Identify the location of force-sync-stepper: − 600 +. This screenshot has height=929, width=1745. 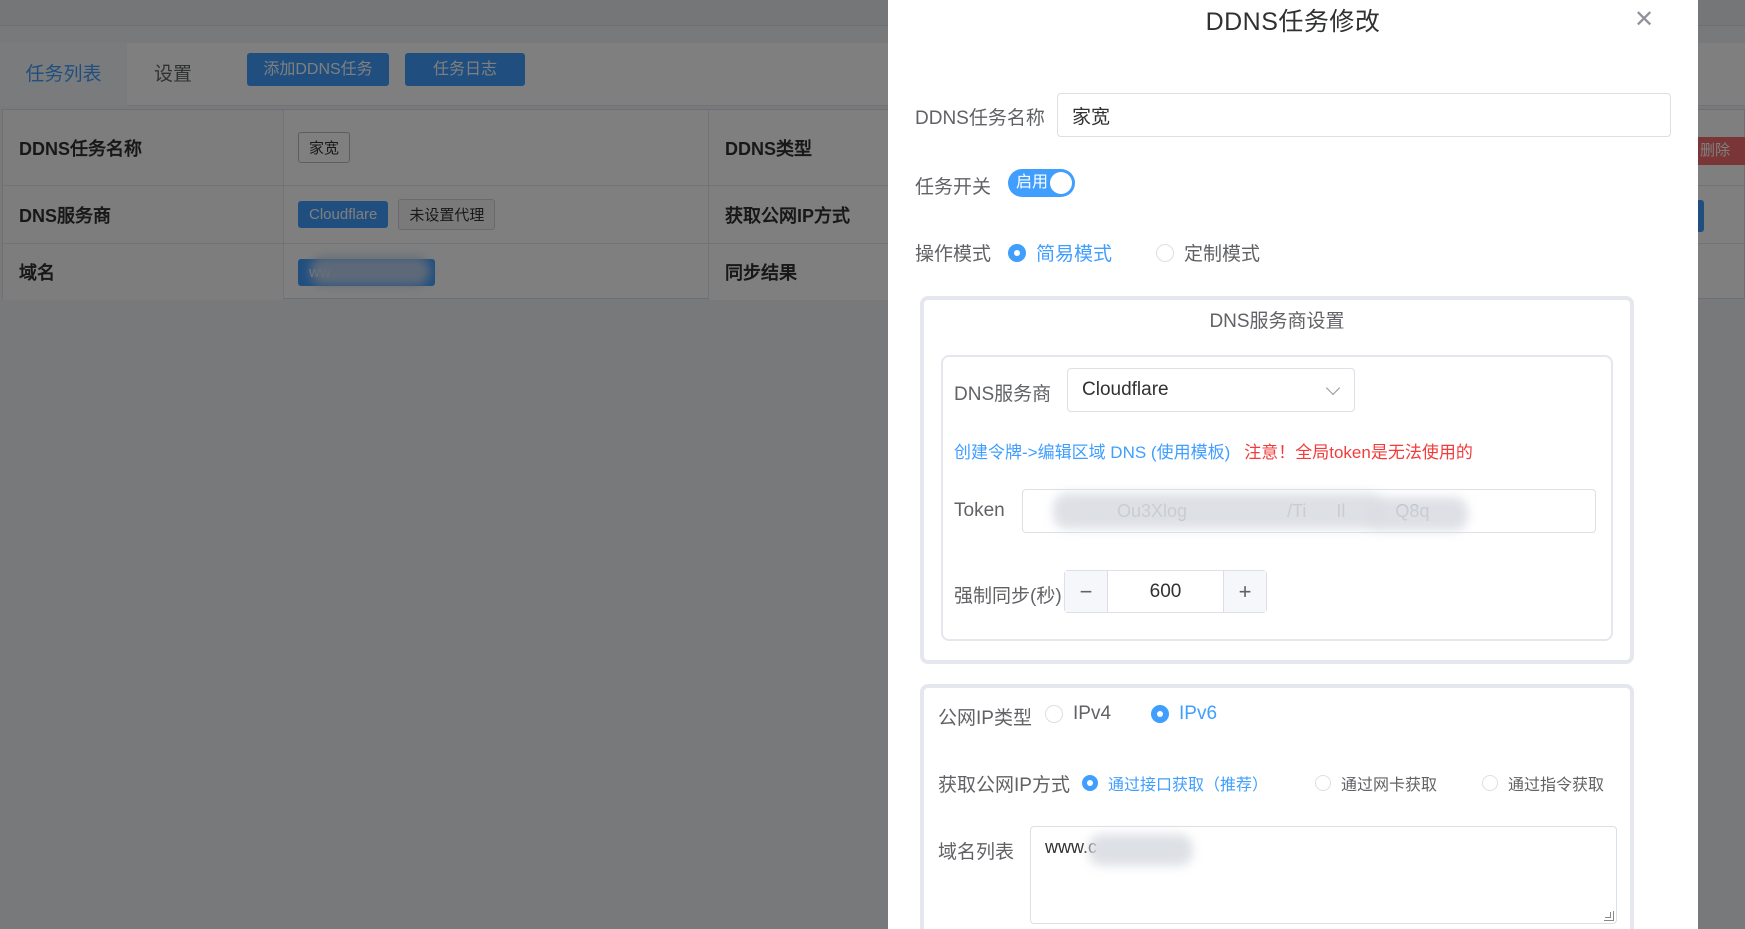
(1165, 591).